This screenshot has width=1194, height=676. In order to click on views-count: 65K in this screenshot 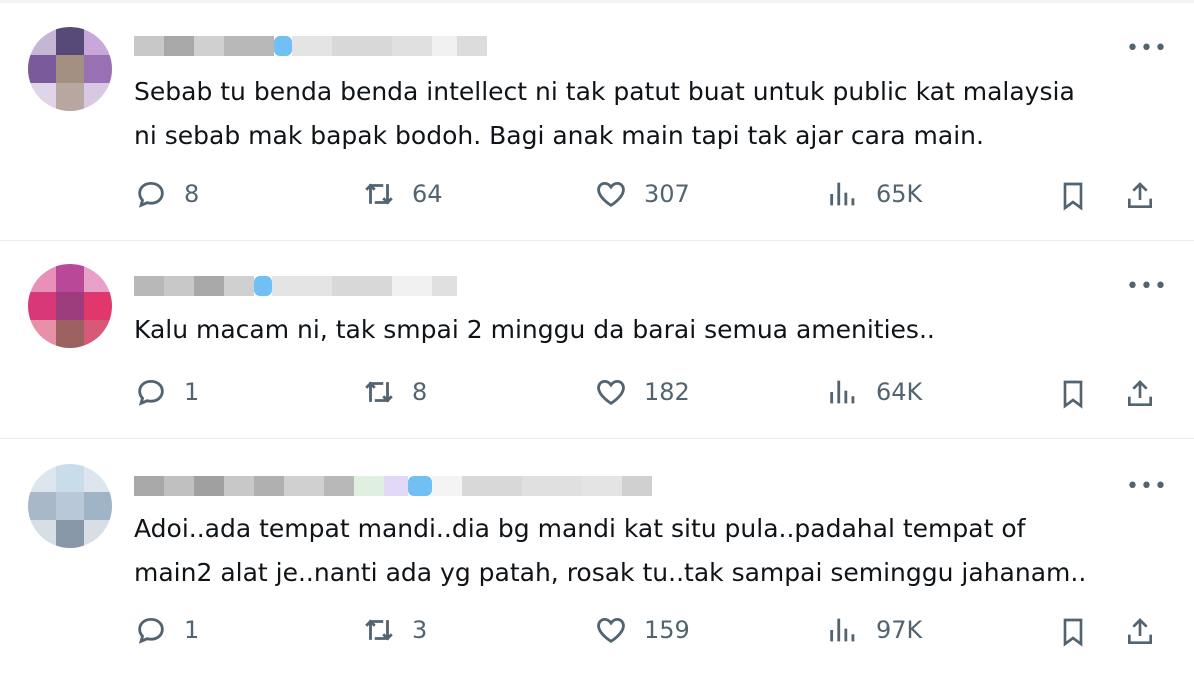, I will do `click(899, 194)`.